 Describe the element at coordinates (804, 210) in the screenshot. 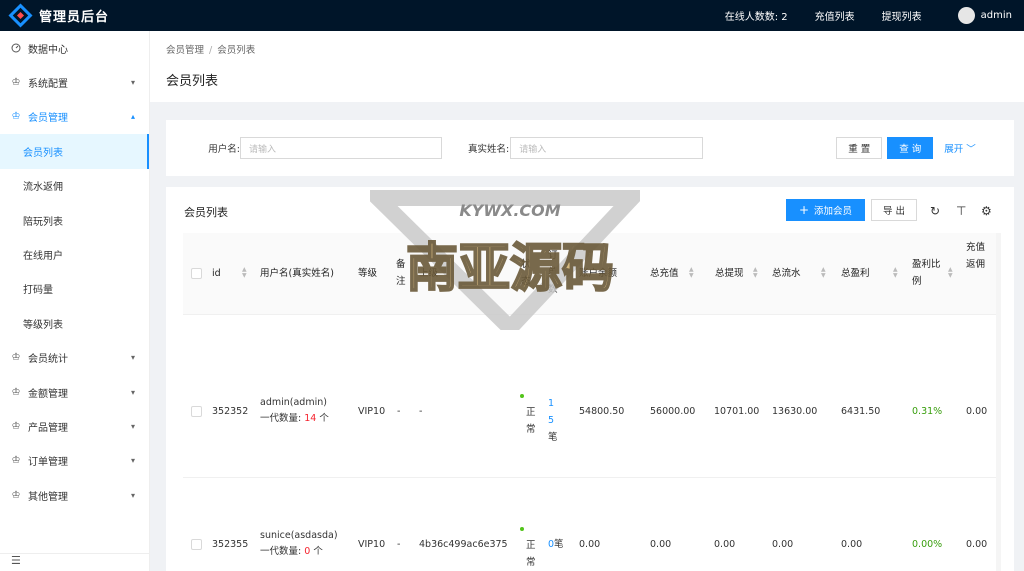

I see `plus-icon: +` at that location.